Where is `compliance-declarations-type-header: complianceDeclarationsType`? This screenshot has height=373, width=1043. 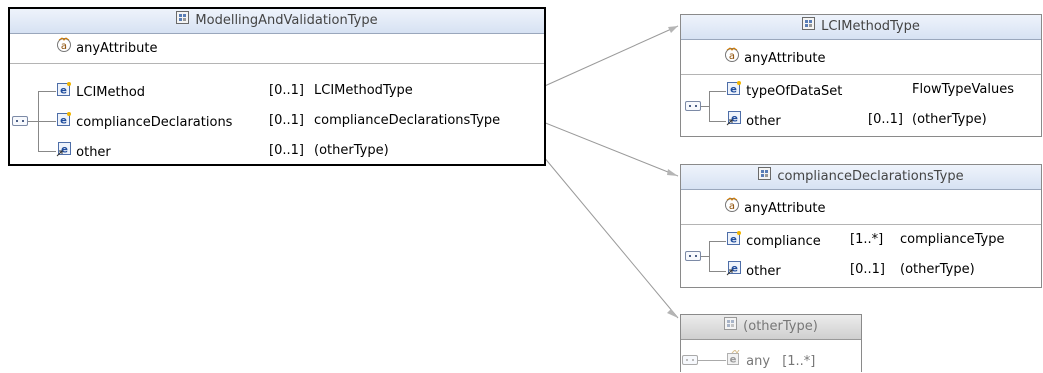
compliance-declarations-type-header: complianceDeclarationsType is located at coordinates (861, 177).